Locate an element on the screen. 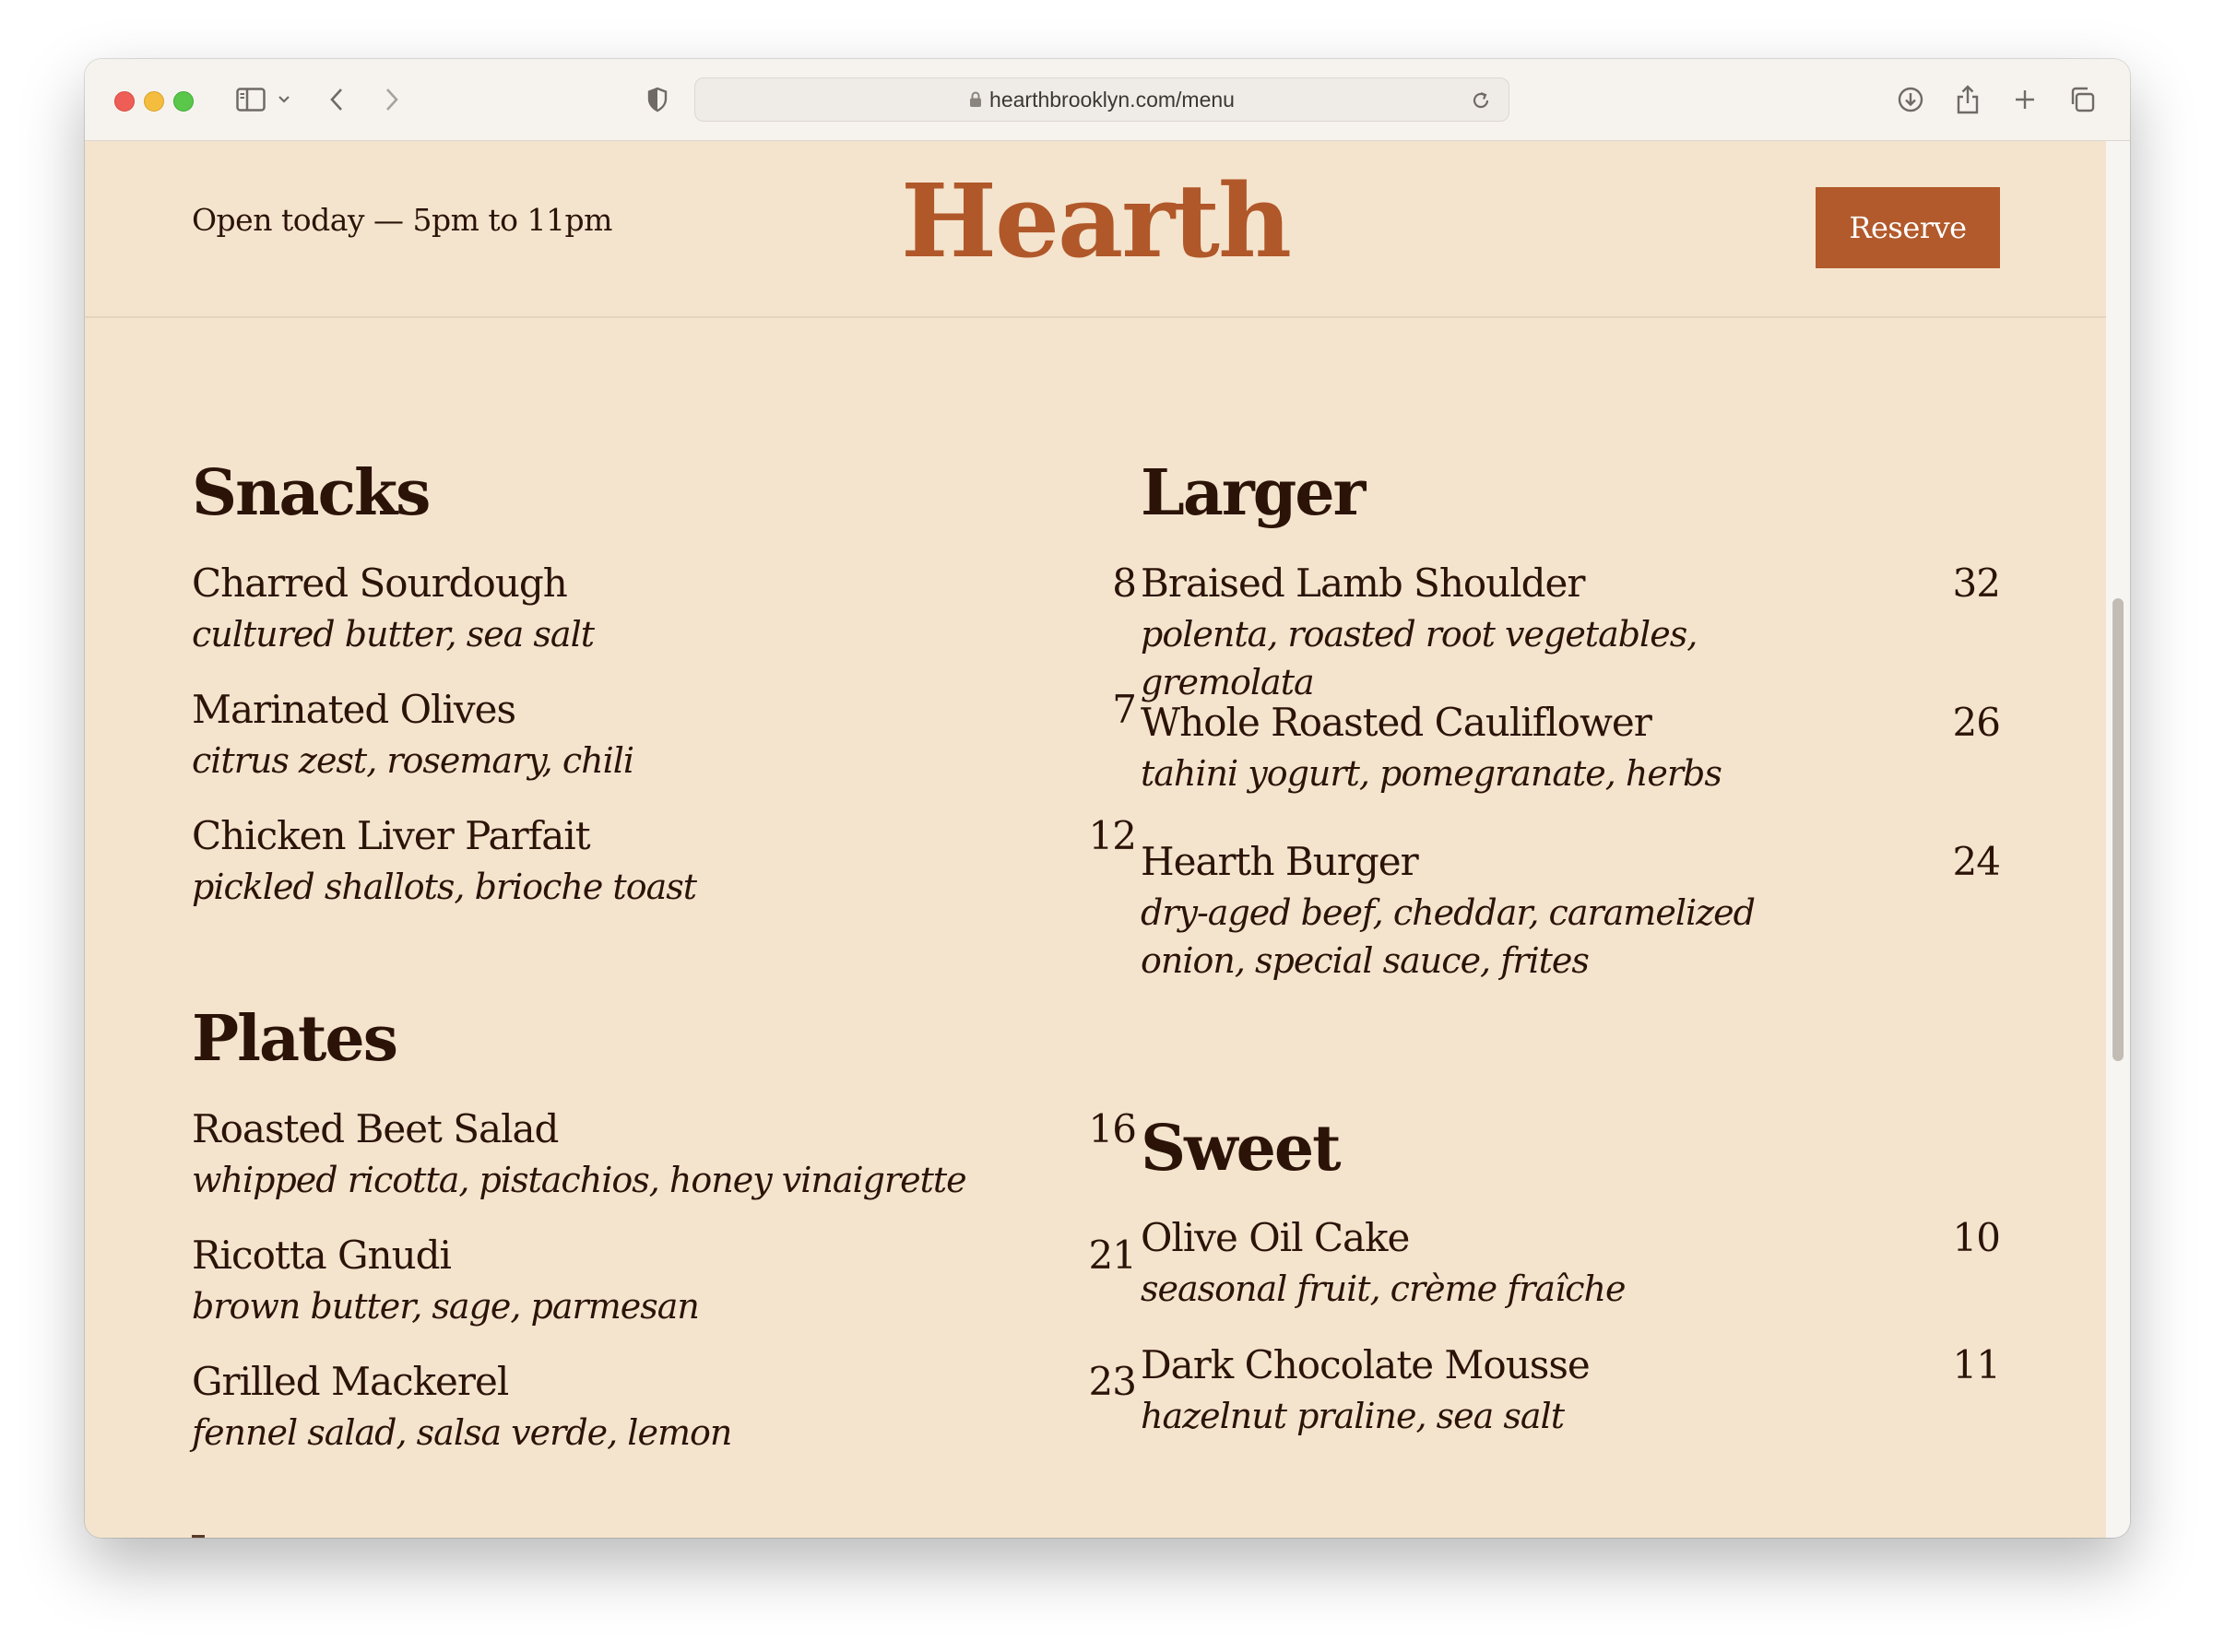 This screenshot has height=1652, width=2213. item-name: Charred Sourdough is located at coordinates (380, 583).